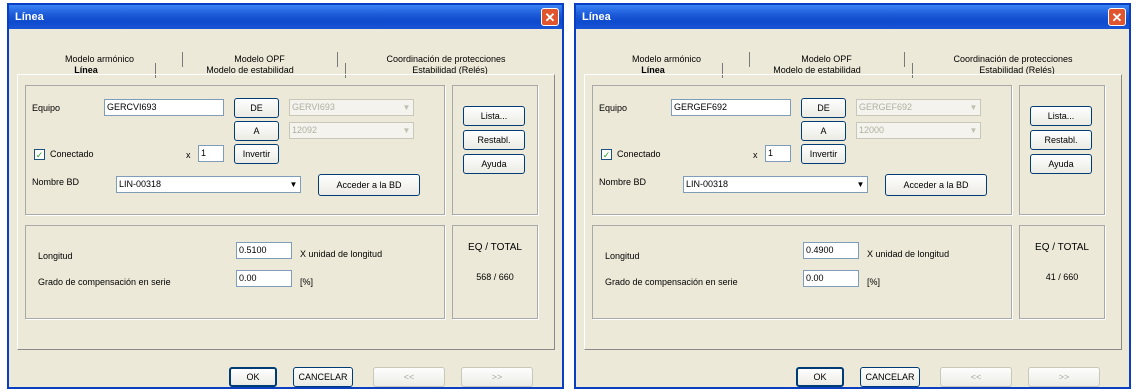 Image resolution: width=1135 pixels, height=392 pixels. I want to click on eq-total-value: 568 / 660, so click(495, 277).